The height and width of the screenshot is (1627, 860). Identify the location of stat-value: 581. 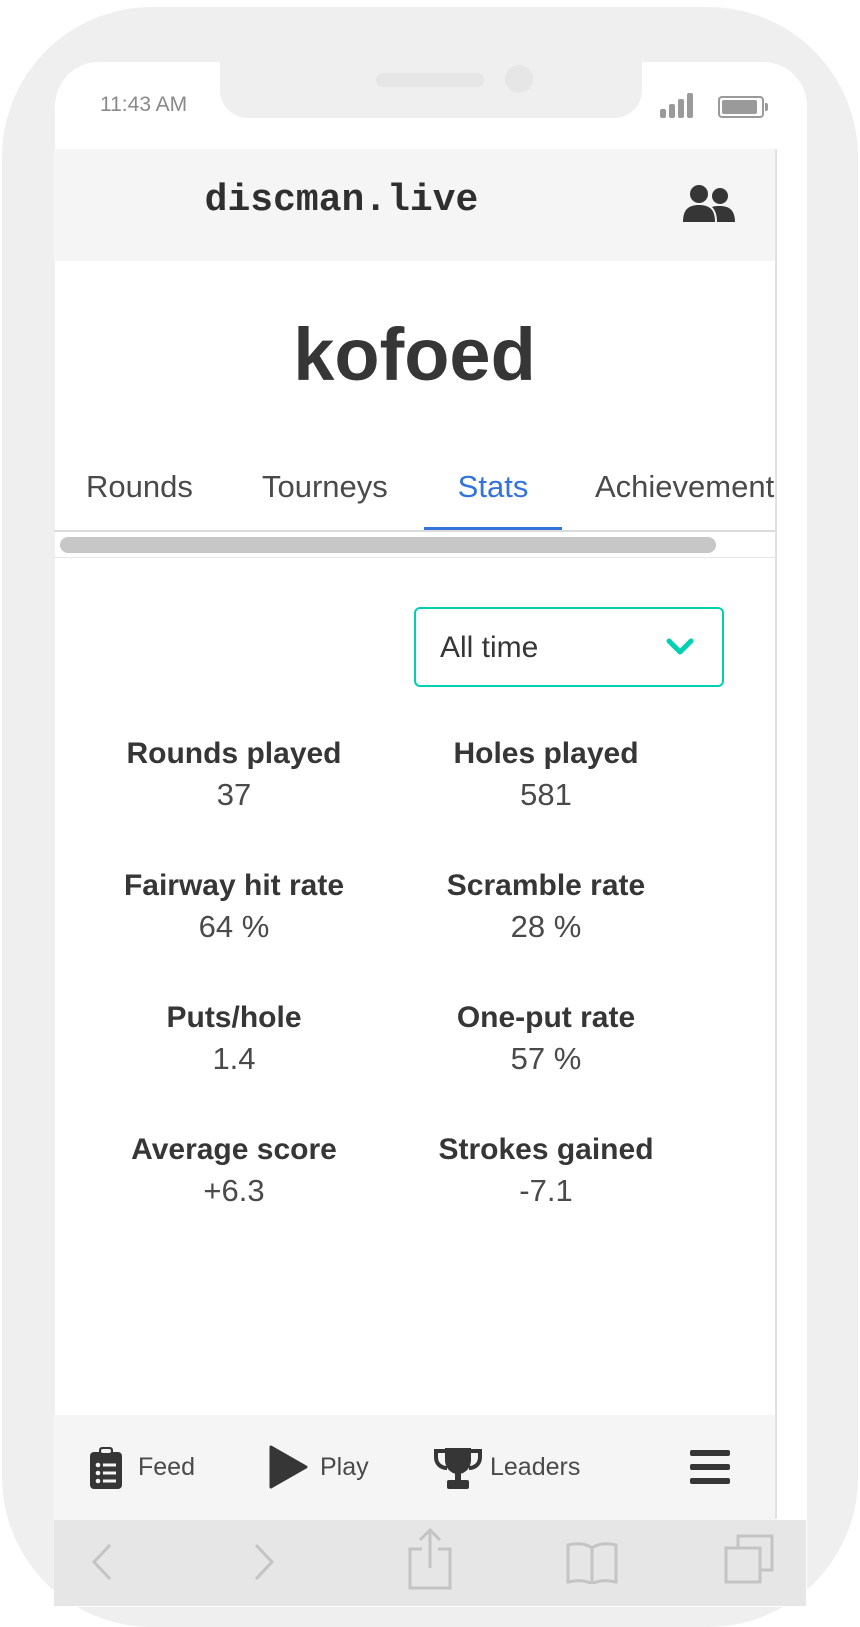
(546, 794).